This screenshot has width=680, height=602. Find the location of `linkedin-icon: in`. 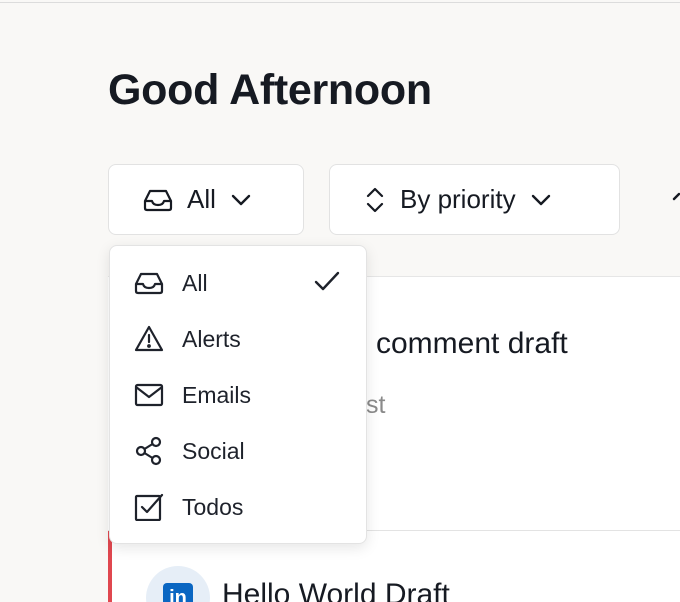

linkedin-icon: in is located at coordinates (178, 592).